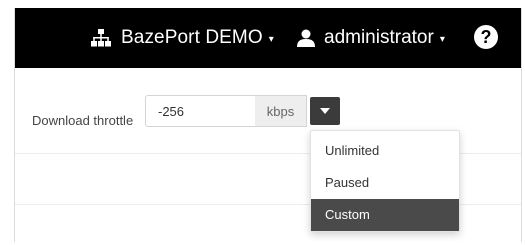 This screenshot has height=245, width=525. Describe the element at coordinates (486, 37) in the screenshot. I see `help-icon: ?` at that location.